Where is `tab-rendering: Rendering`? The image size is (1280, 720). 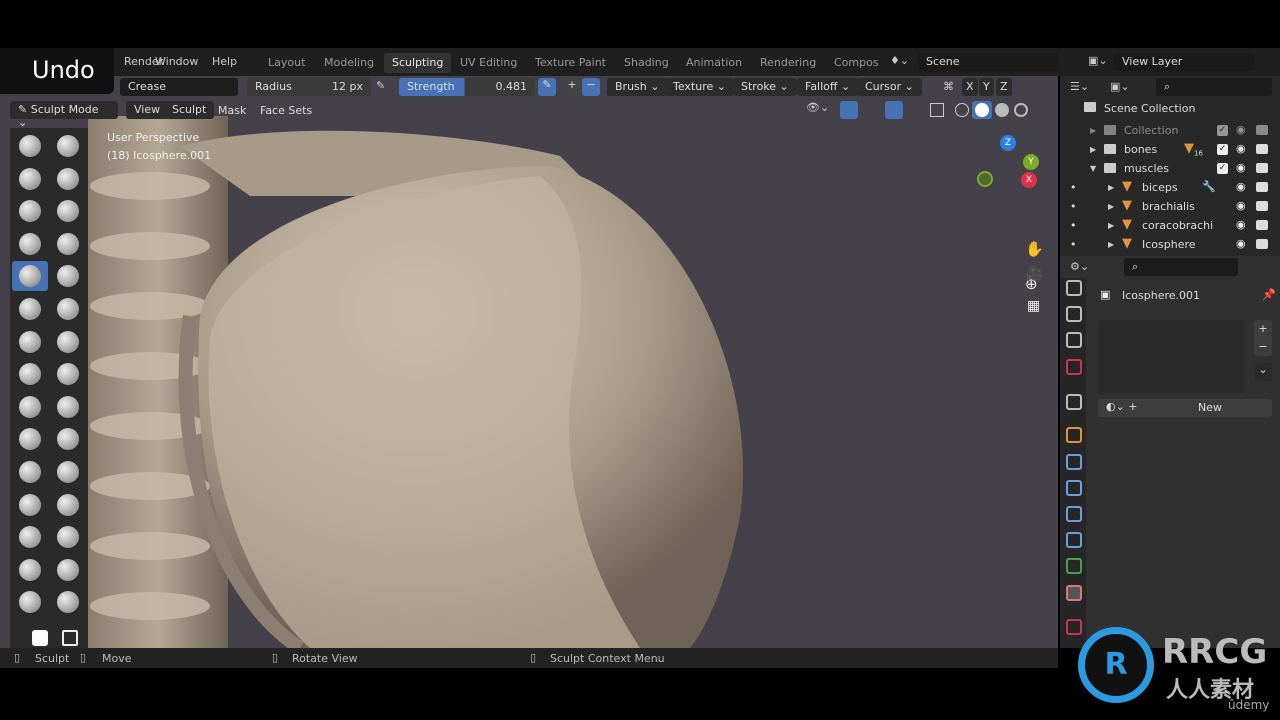
tab-rendering: Rendering is located at coordinates (788, 63).